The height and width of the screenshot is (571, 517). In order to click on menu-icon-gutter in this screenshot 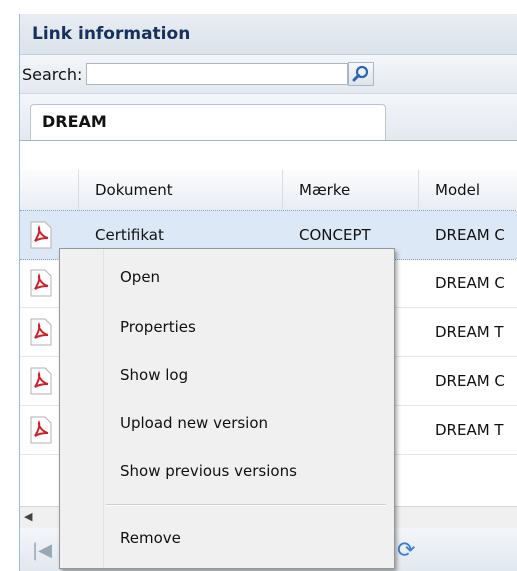, I will do `click(82, 408)`.